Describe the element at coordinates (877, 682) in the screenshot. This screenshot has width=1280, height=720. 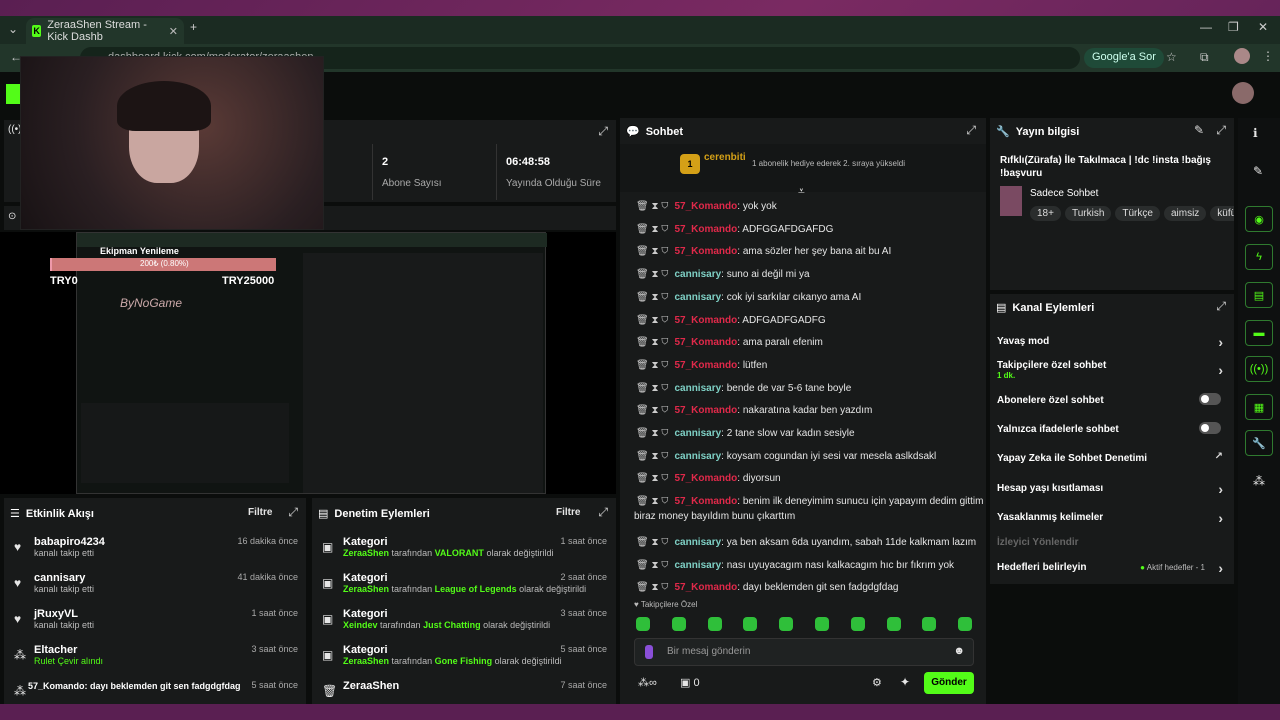
I see `settings-gear-icon: ⚙` at that location.